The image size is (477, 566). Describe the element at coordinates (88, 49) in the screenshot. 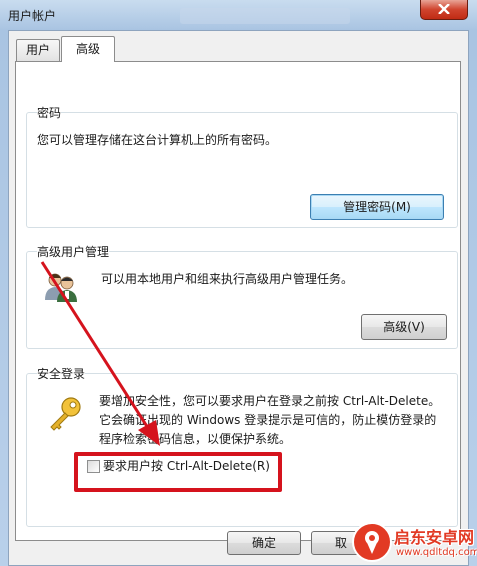

I see `tab-advanced: 高级` at that location.